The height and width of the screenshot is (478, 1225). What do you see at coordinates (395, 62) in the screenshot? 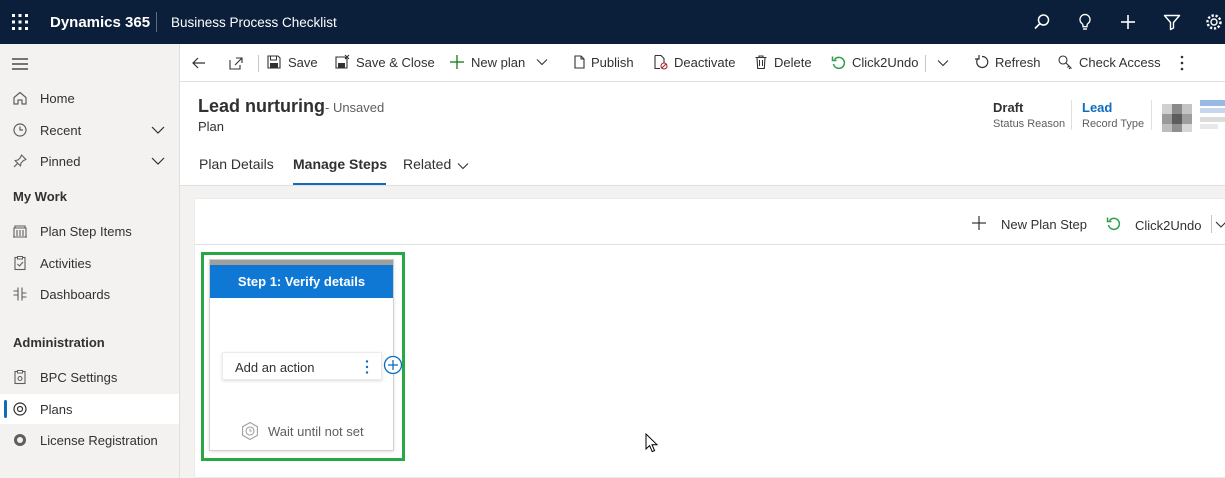
I see `save-close-label: Save & Close` at bounding box center [395, 62].